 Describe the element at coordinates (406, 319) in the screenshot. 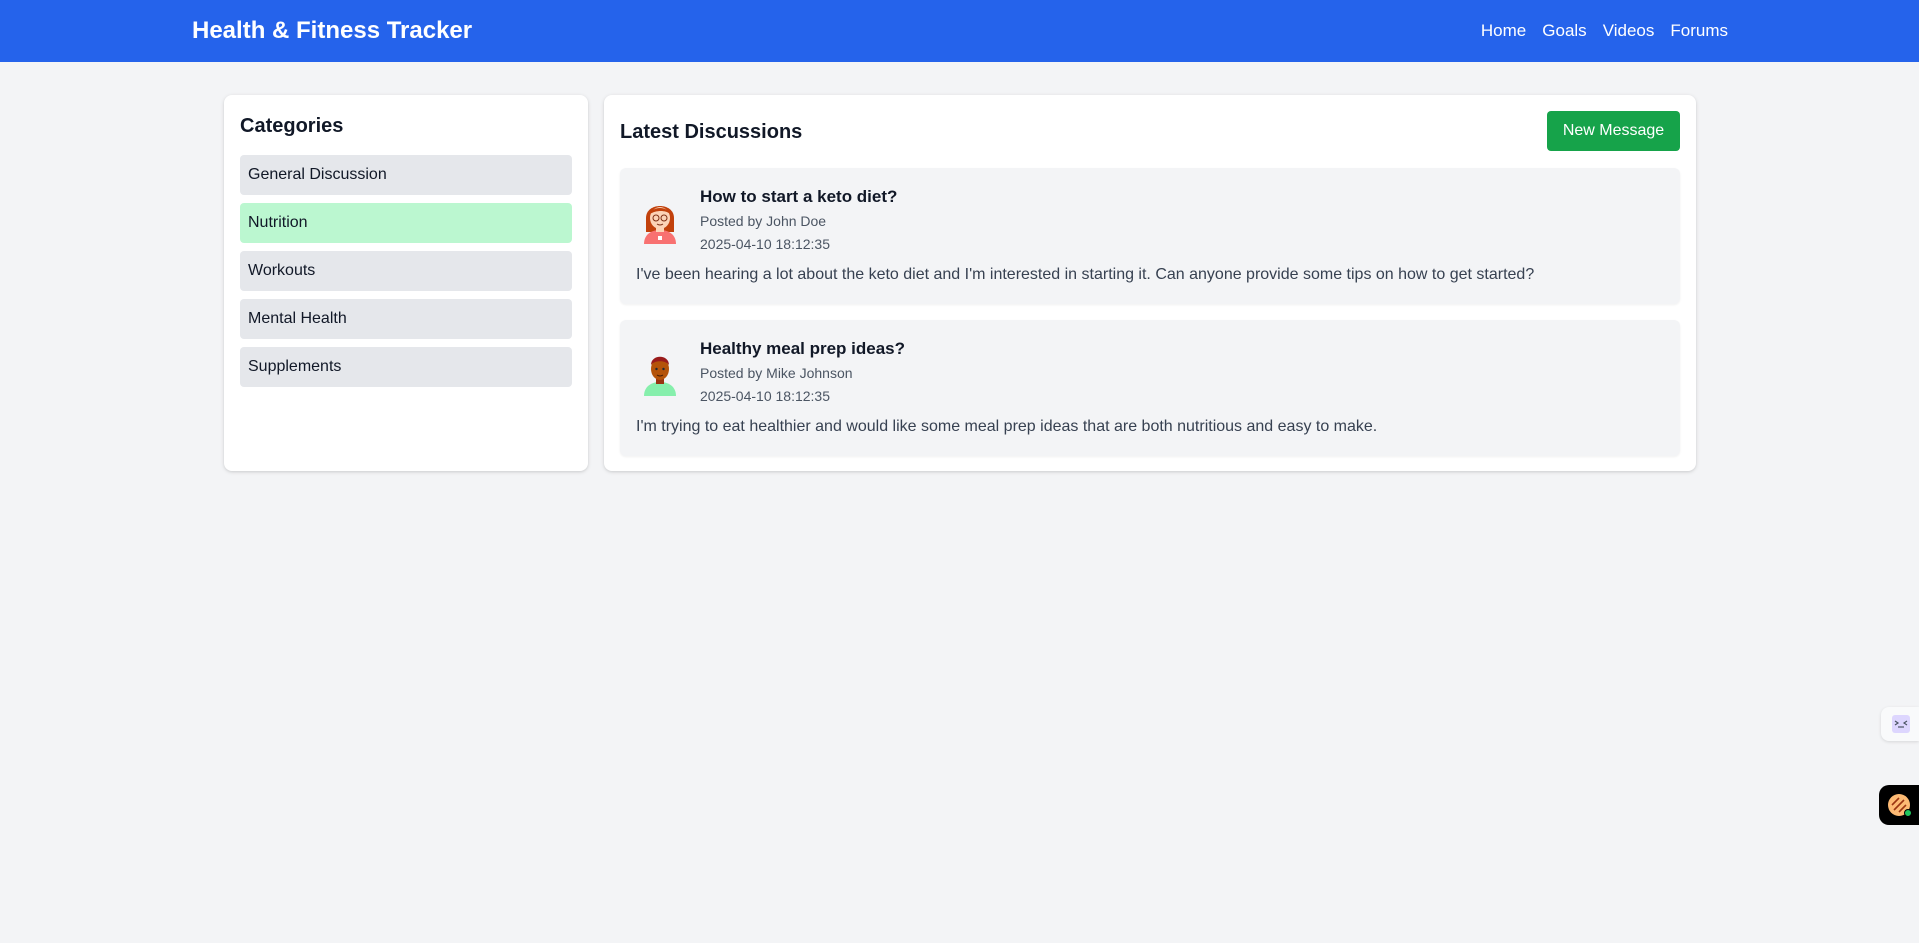

I see `category-mental-health: Mental Health` at that location.